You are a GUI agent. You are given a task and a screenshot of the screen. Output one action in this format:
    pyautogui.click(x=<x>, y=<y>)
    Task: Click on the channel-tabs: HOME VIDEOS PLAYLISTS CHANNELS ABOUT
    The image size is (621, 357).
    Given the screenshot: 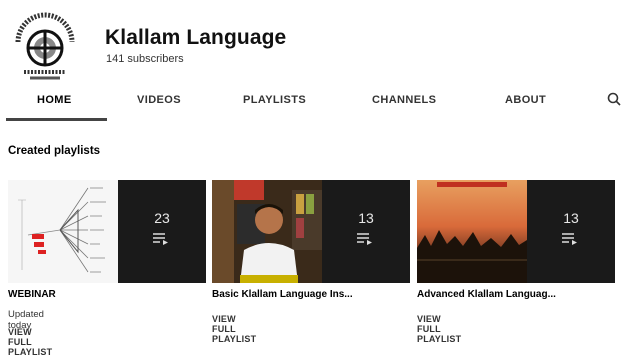 What is the action you would take?
    pyautogui.click(x=310, y=105)
    